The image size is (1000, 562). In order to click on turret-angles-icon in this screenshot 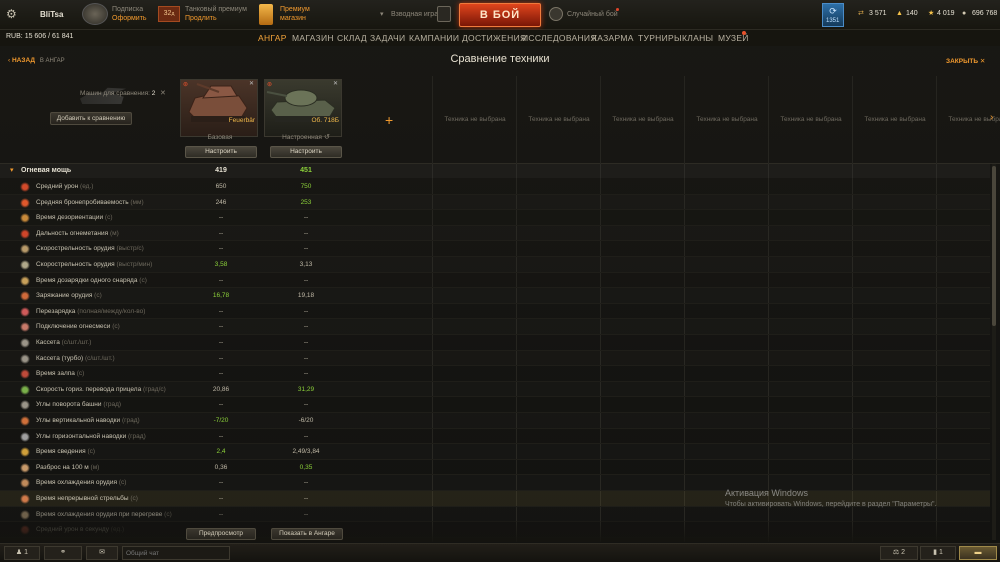, I will do `click(25, 405)`.